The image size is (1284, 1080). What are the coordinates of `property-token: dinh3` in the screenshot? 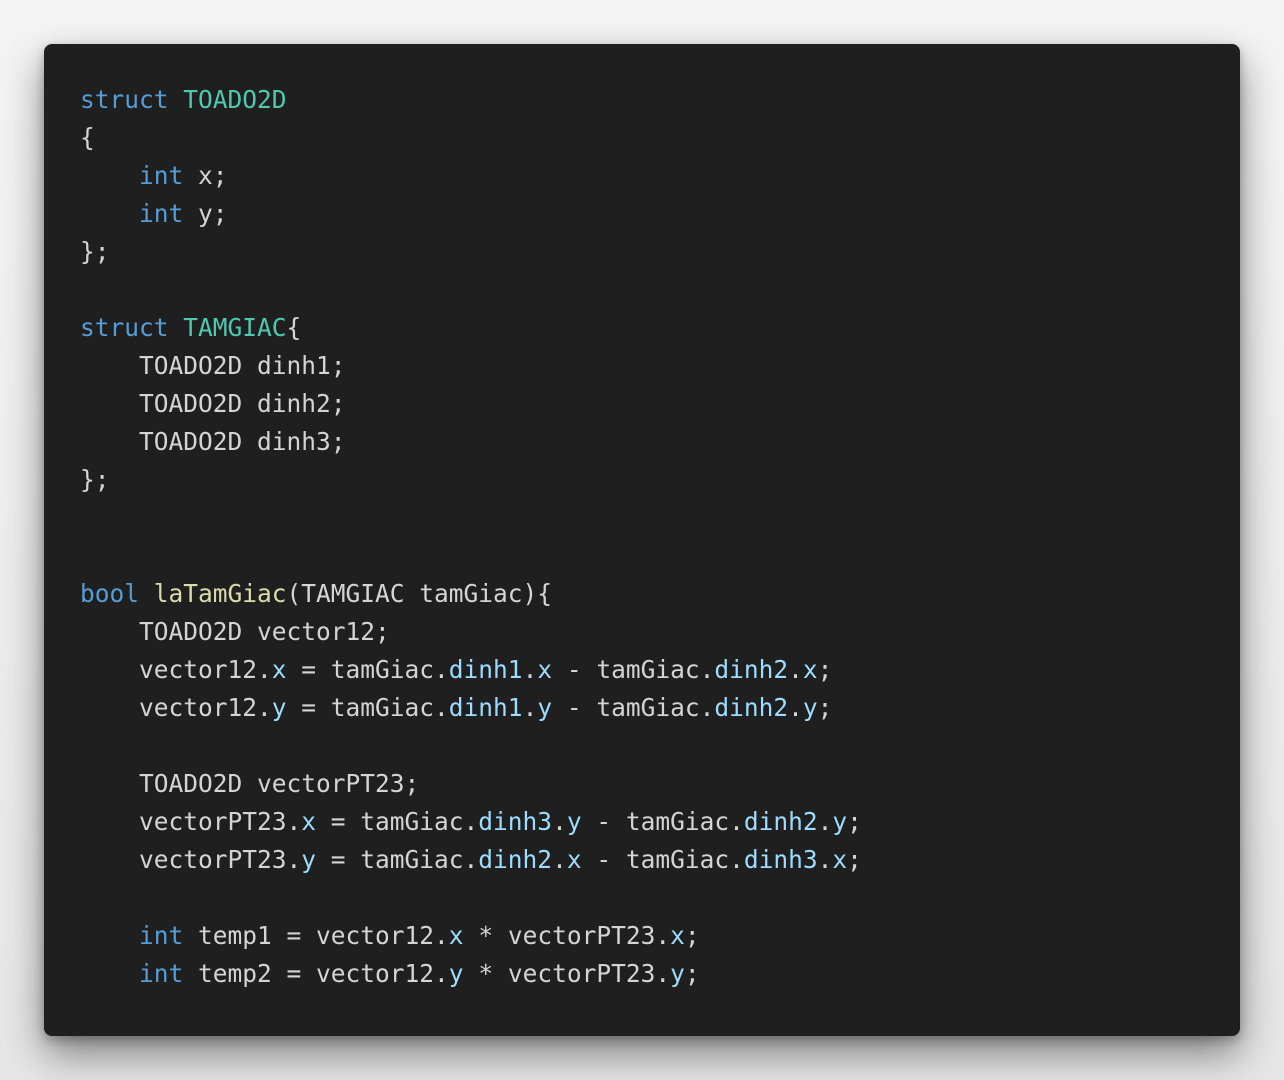 It's located at (515, 821).